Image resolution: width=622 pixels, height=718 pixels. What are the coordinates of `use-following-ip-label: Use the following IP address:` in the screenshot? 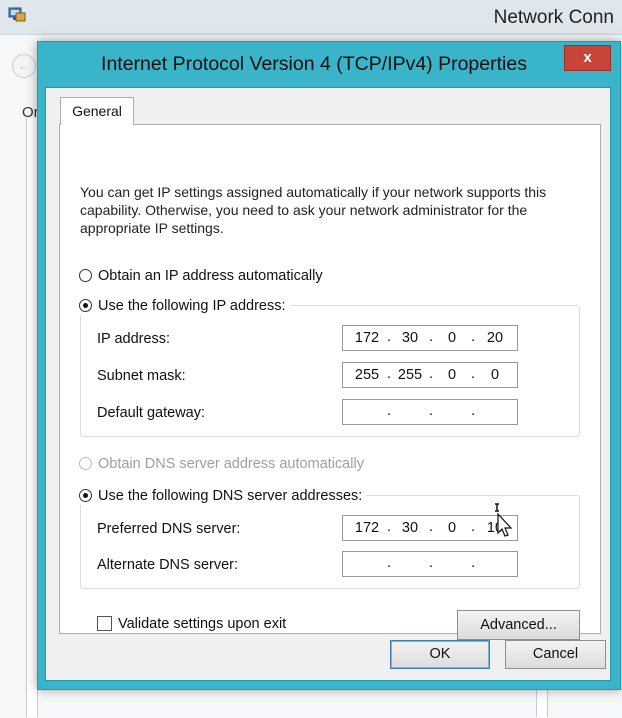 It's located at (192, 306).